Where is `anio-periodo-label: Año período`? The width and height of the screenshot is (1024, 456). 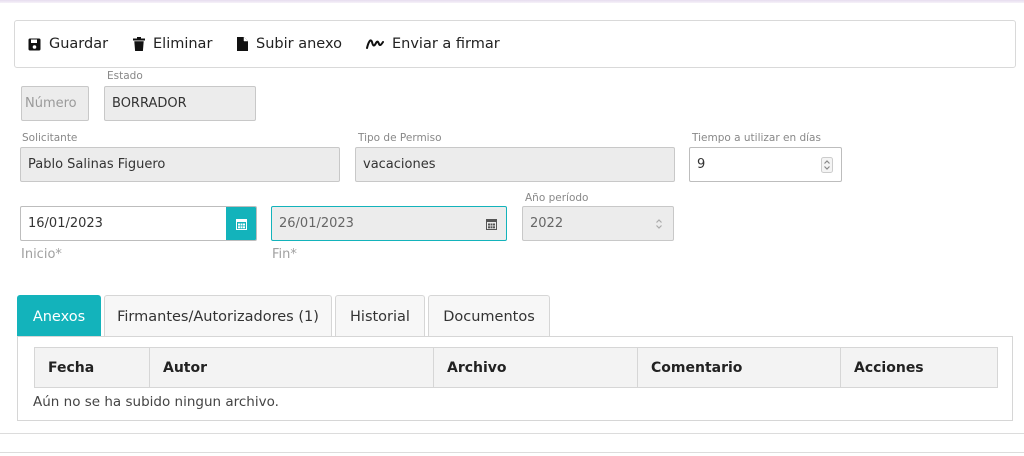
anio-periodo-label: Año período is located at coordinates (557, 198).